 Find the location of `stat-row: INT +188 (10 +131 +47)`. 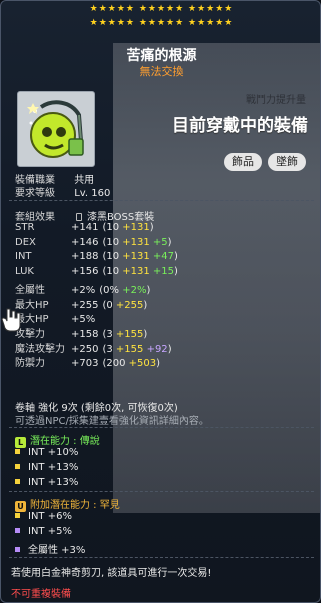

stat-row: INT +188 (10 +131 +47) is located at coordinates (96, 256).